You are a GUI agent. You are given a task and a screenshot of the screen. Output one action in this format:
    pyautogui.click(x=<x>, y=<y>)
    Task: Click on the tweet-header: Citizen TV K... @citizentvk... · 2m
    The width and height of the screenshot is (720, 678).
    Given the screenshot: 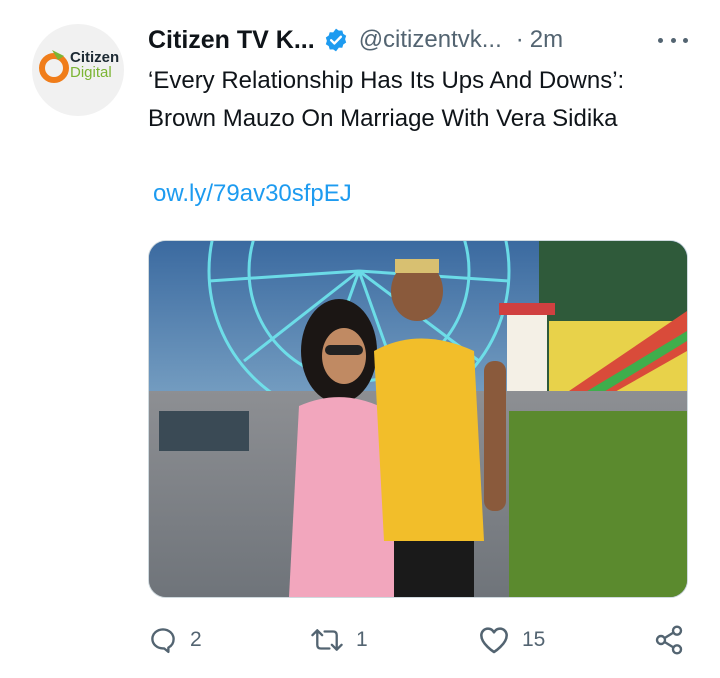 What is the action you would take?
    pyautogui.click(x=422, y=40)
    